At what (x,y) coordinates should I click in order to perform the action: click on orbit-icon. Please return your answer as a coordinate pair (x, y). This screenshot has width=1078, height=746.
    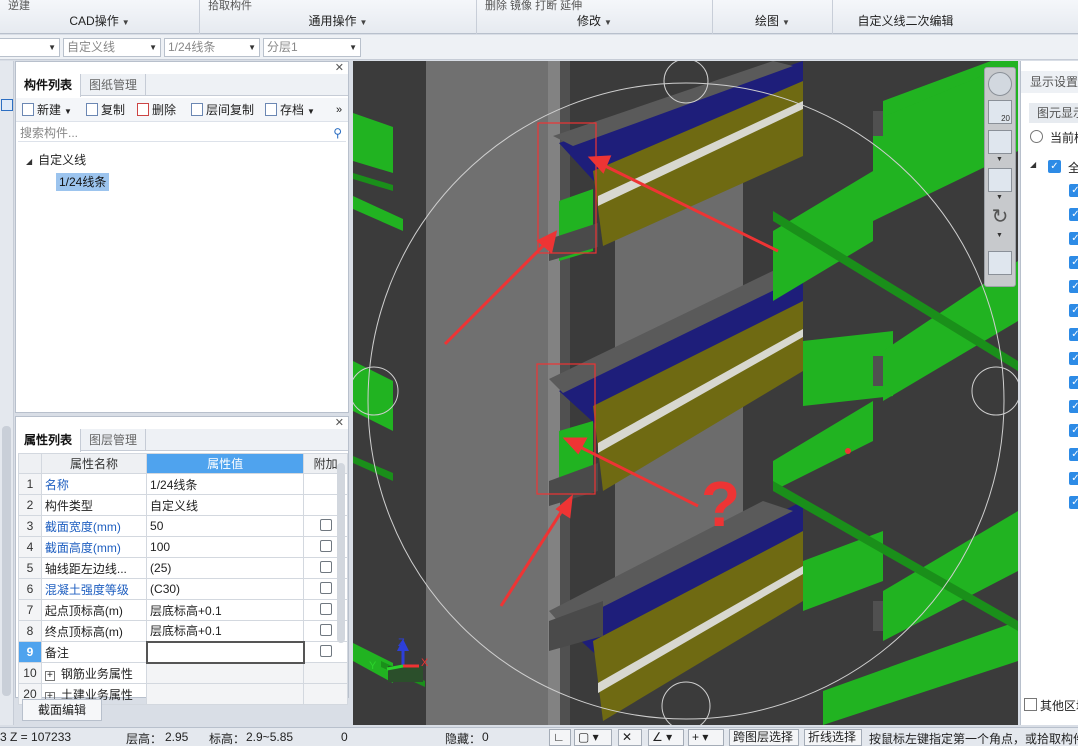
    Looking at the image, I should click on (1000, 84).